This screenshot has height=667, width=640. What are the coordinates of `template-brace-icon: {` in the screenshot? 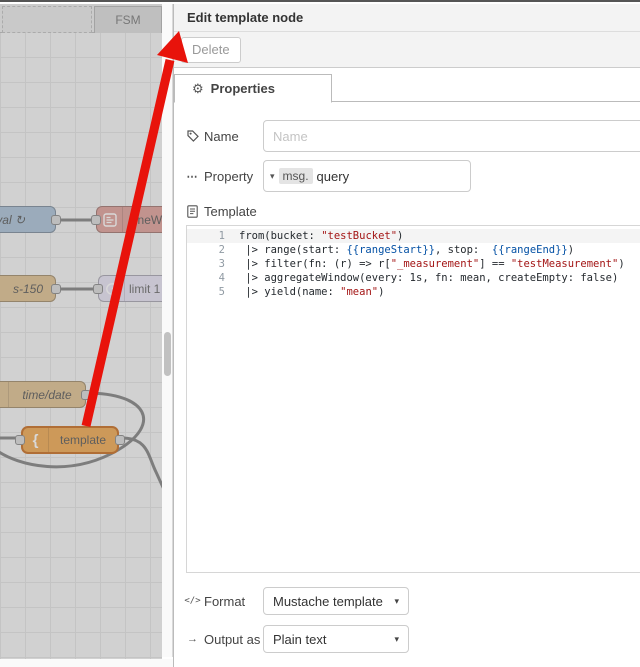 It's located at (36, 440).